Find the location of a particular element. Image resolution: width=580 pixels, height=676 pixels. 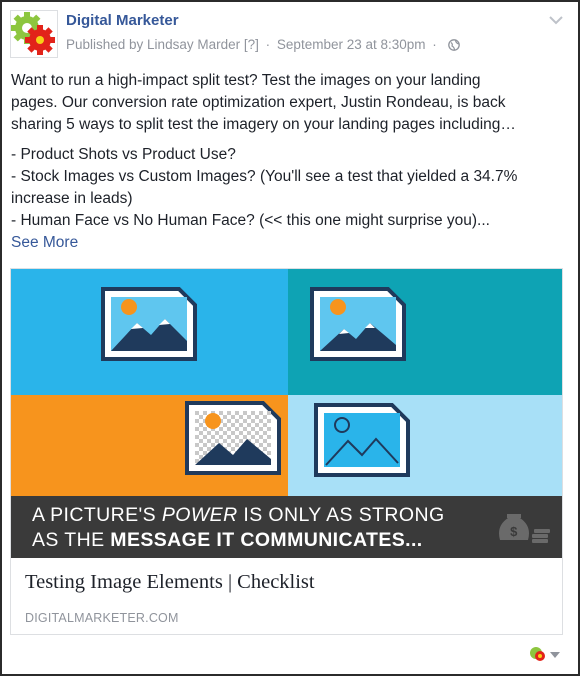

banner-text-emphasis: POWER is located at coordinates (199, 515).